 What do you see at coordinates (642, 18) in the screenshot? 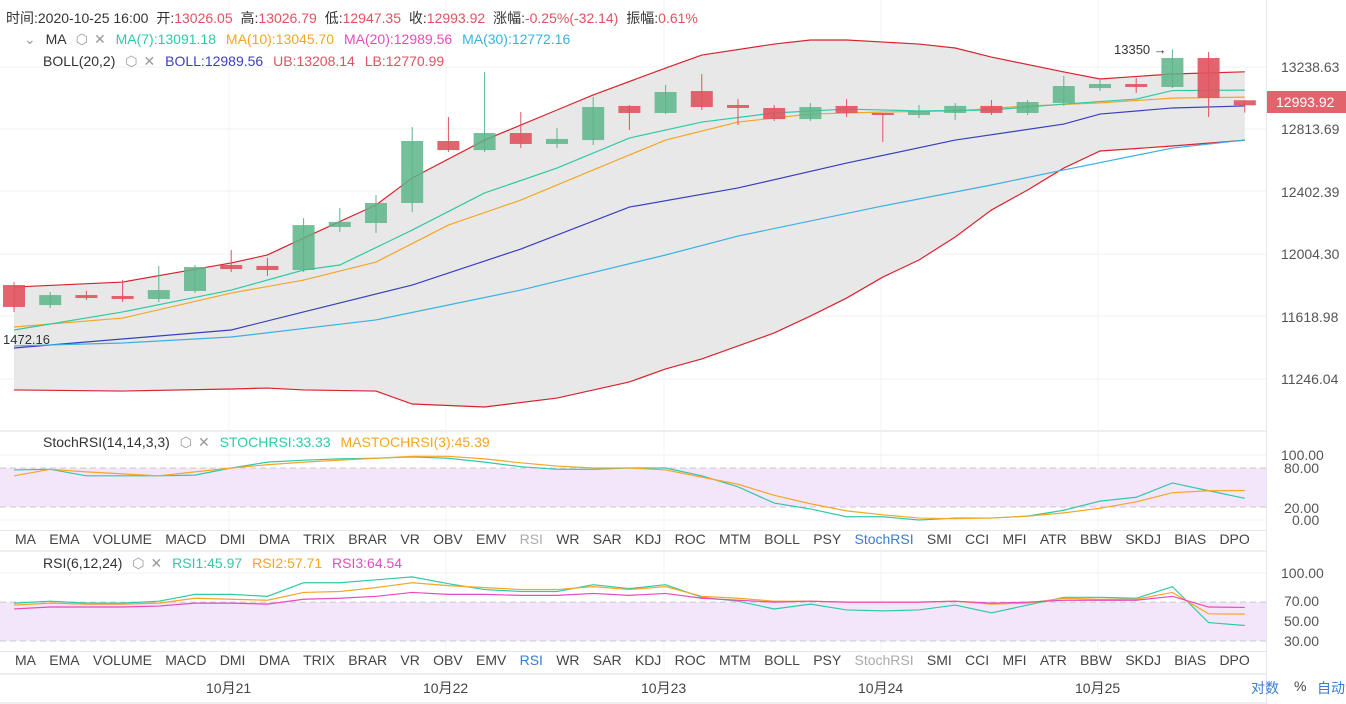
I see `amplitude-label: 振幅:` at bounding box center [642, 18].